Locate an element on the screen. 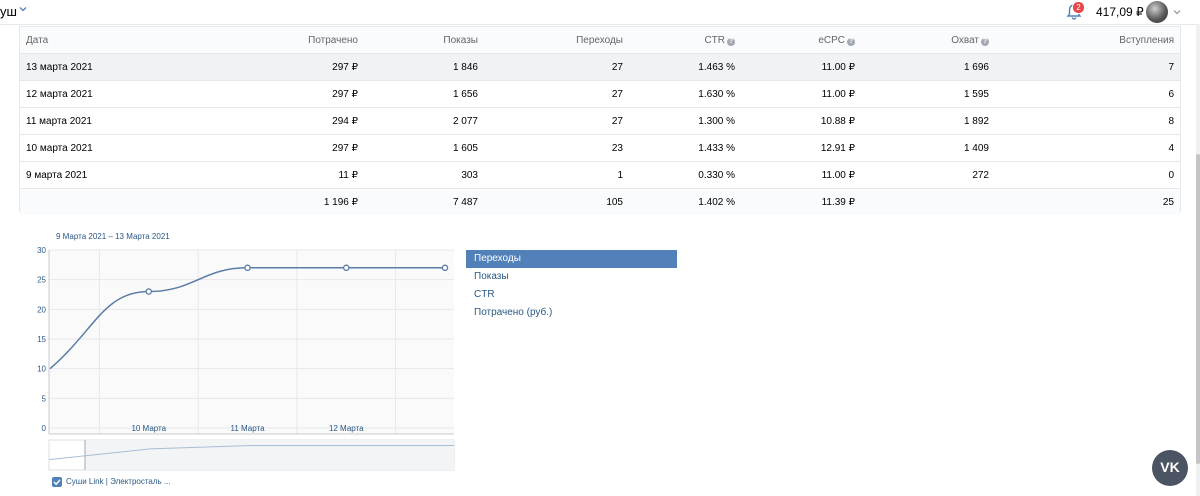  col-header-ctr-label: CTR is located at coordinates (714, 40).